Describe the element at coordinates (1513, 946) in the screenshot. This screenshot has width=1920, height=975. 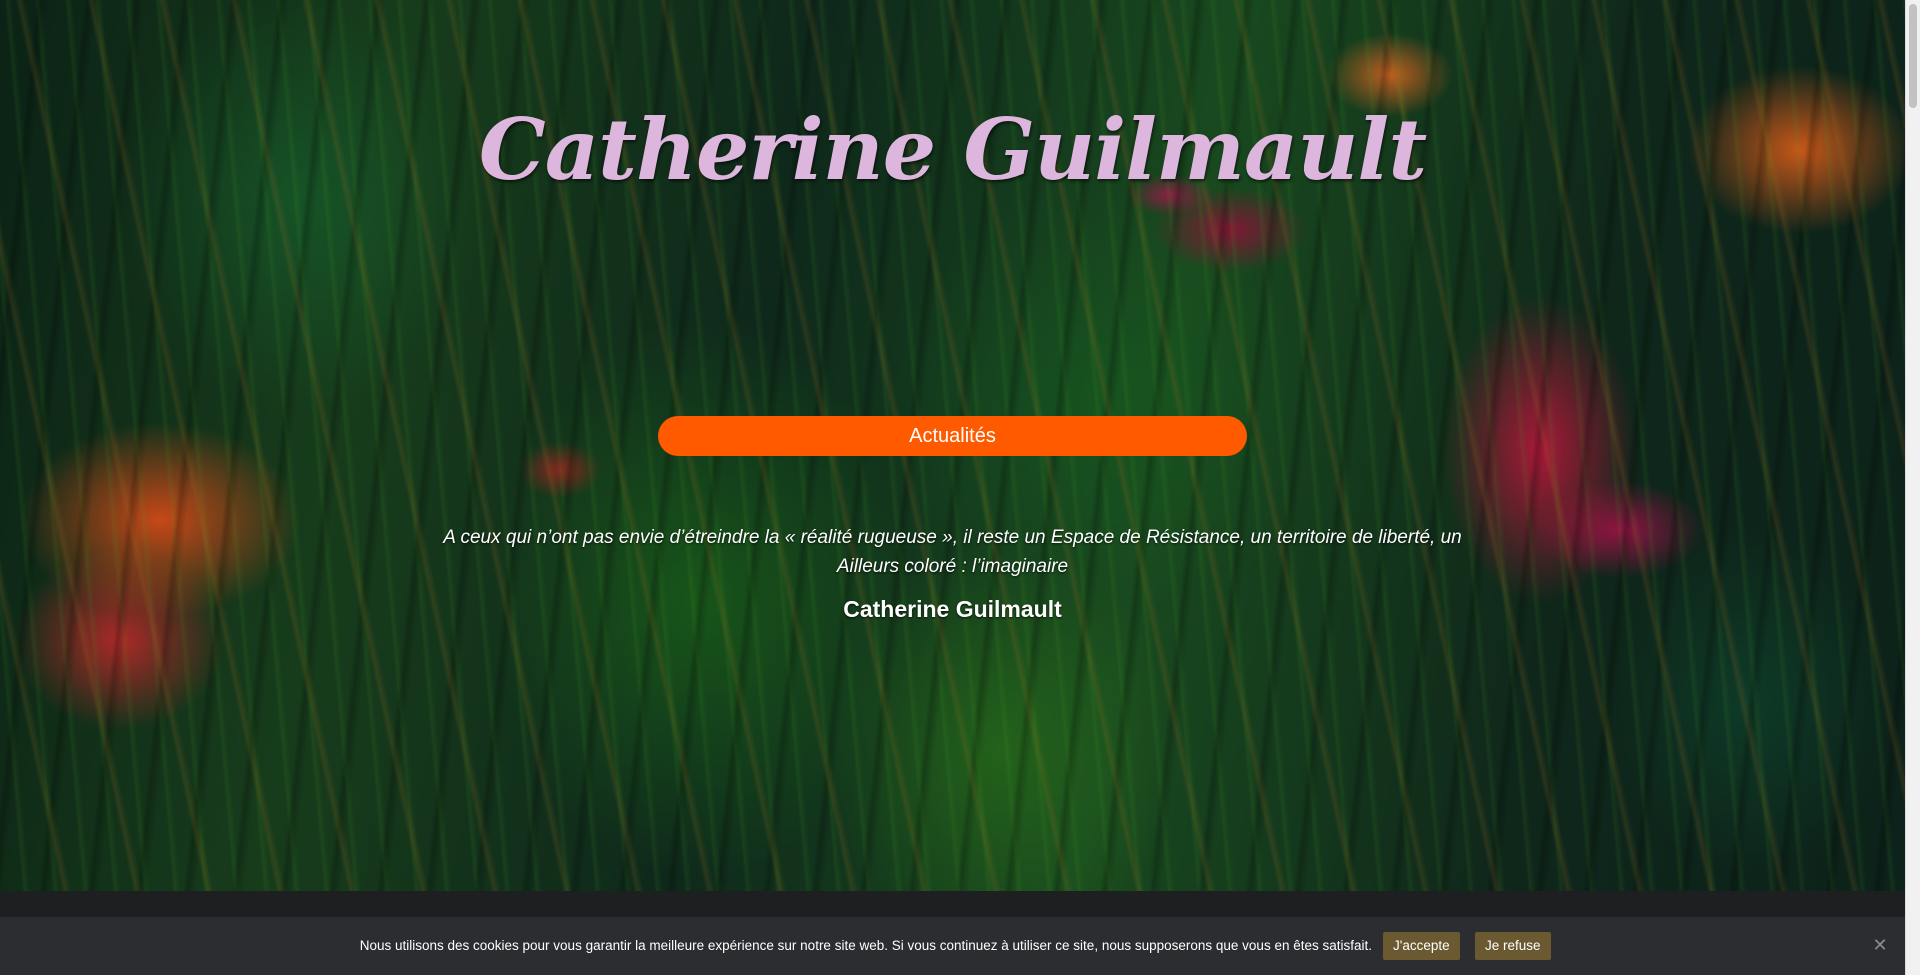
I see `cookie-refuse-button: Je refuse` at that location.